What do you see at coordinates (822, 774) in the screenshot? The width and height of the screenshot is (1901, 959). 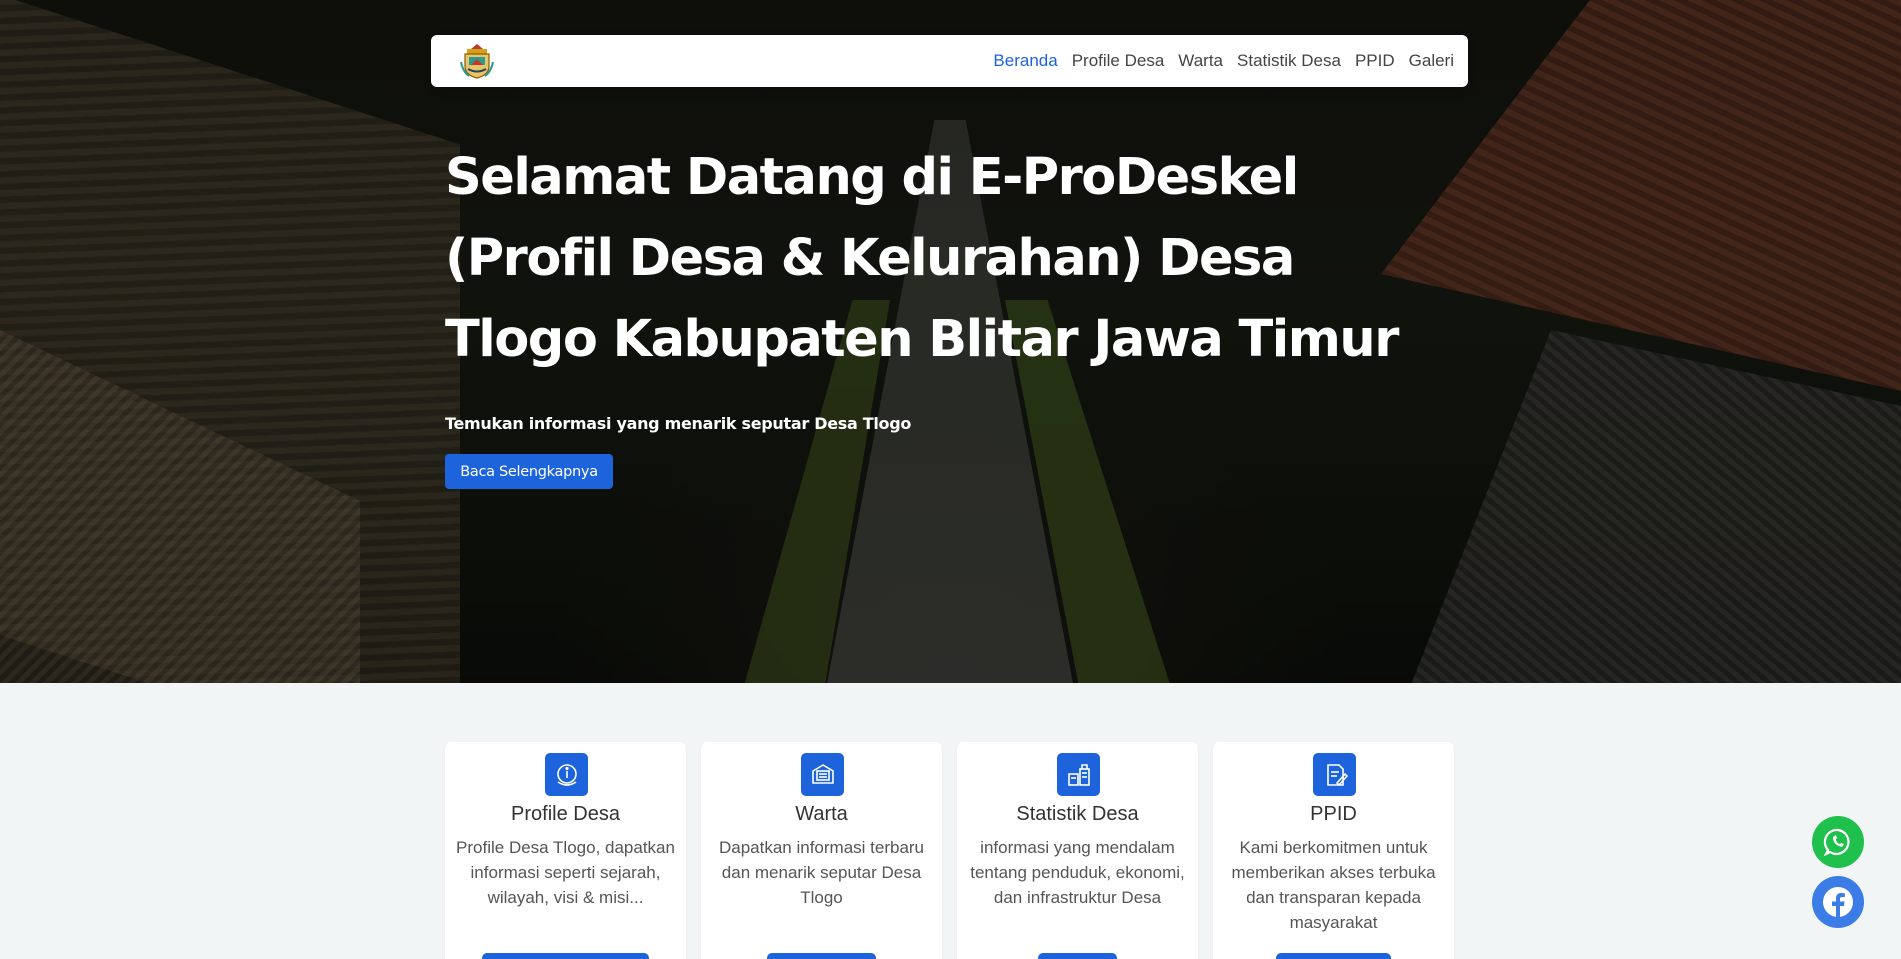 I see `newspaper-icon` at bounding box center [822, 774].